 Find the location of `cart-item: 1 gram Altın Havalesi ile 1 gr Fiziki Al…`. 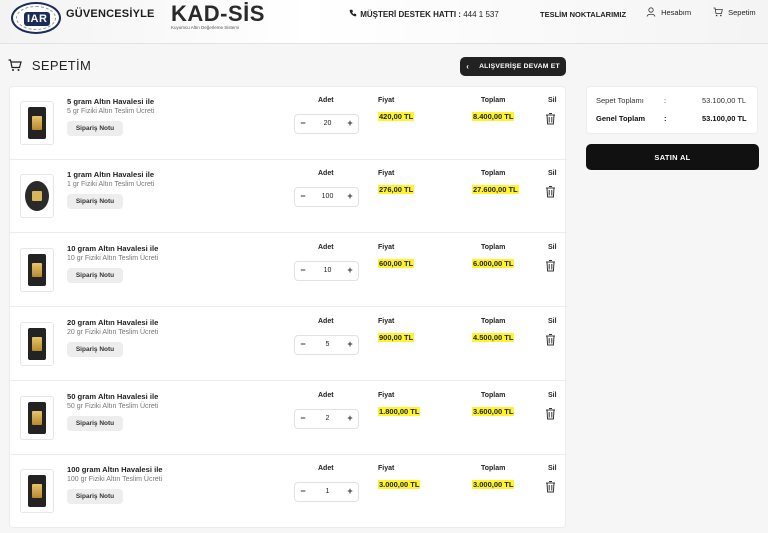

cart-item: 1 gram Altın Havalesi ile 1 gr Fiziki Al… is located at coordinates (288, 196).